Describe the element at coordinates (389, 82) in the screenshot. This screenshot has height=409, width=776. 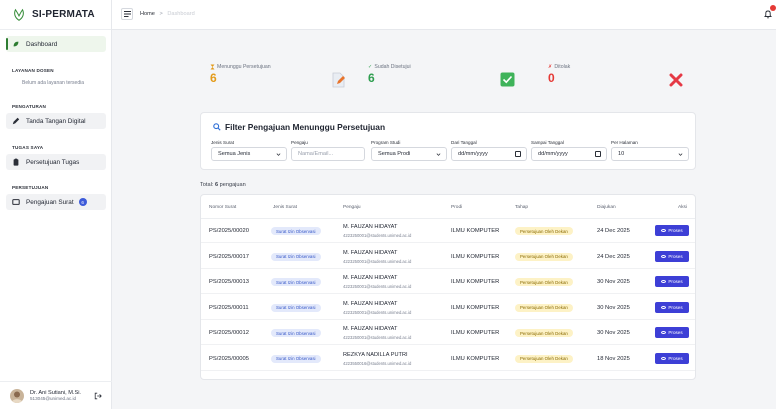
I see `stat-disetujui: ✓ Sudah Disetujui 6` at that location.